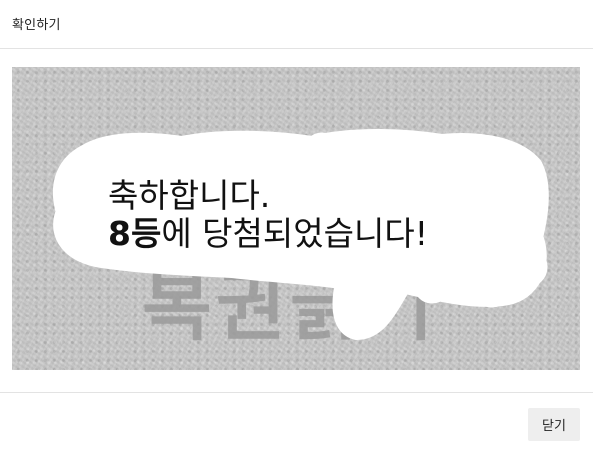  I want to click on result-message: 축하합니다. 8등에 당첨되었습니다!, so click(268, 215).